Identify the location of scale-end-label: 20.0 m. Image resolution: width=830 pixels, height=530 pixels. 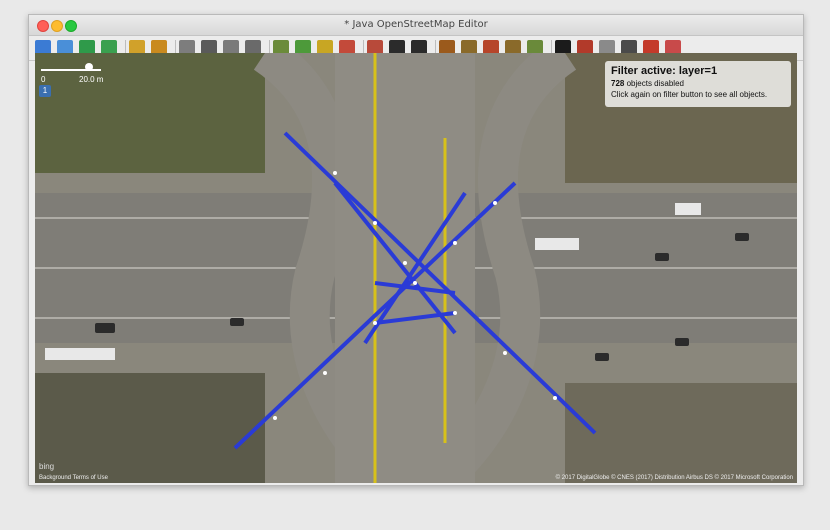
(91, 79).